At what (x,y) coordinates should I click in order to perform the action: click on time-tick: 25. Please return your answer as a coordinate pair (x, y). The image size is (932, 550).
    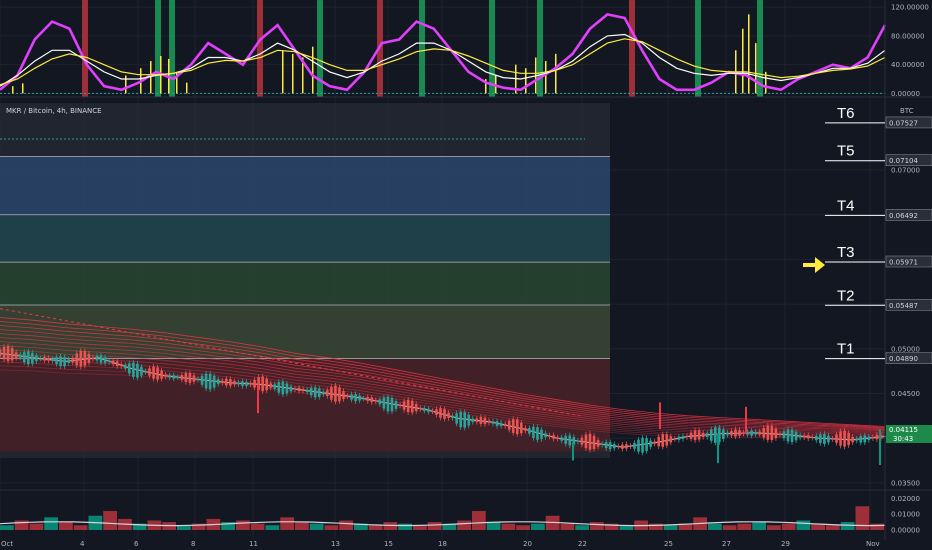
    Looking at the image, I should click on (668, 544).